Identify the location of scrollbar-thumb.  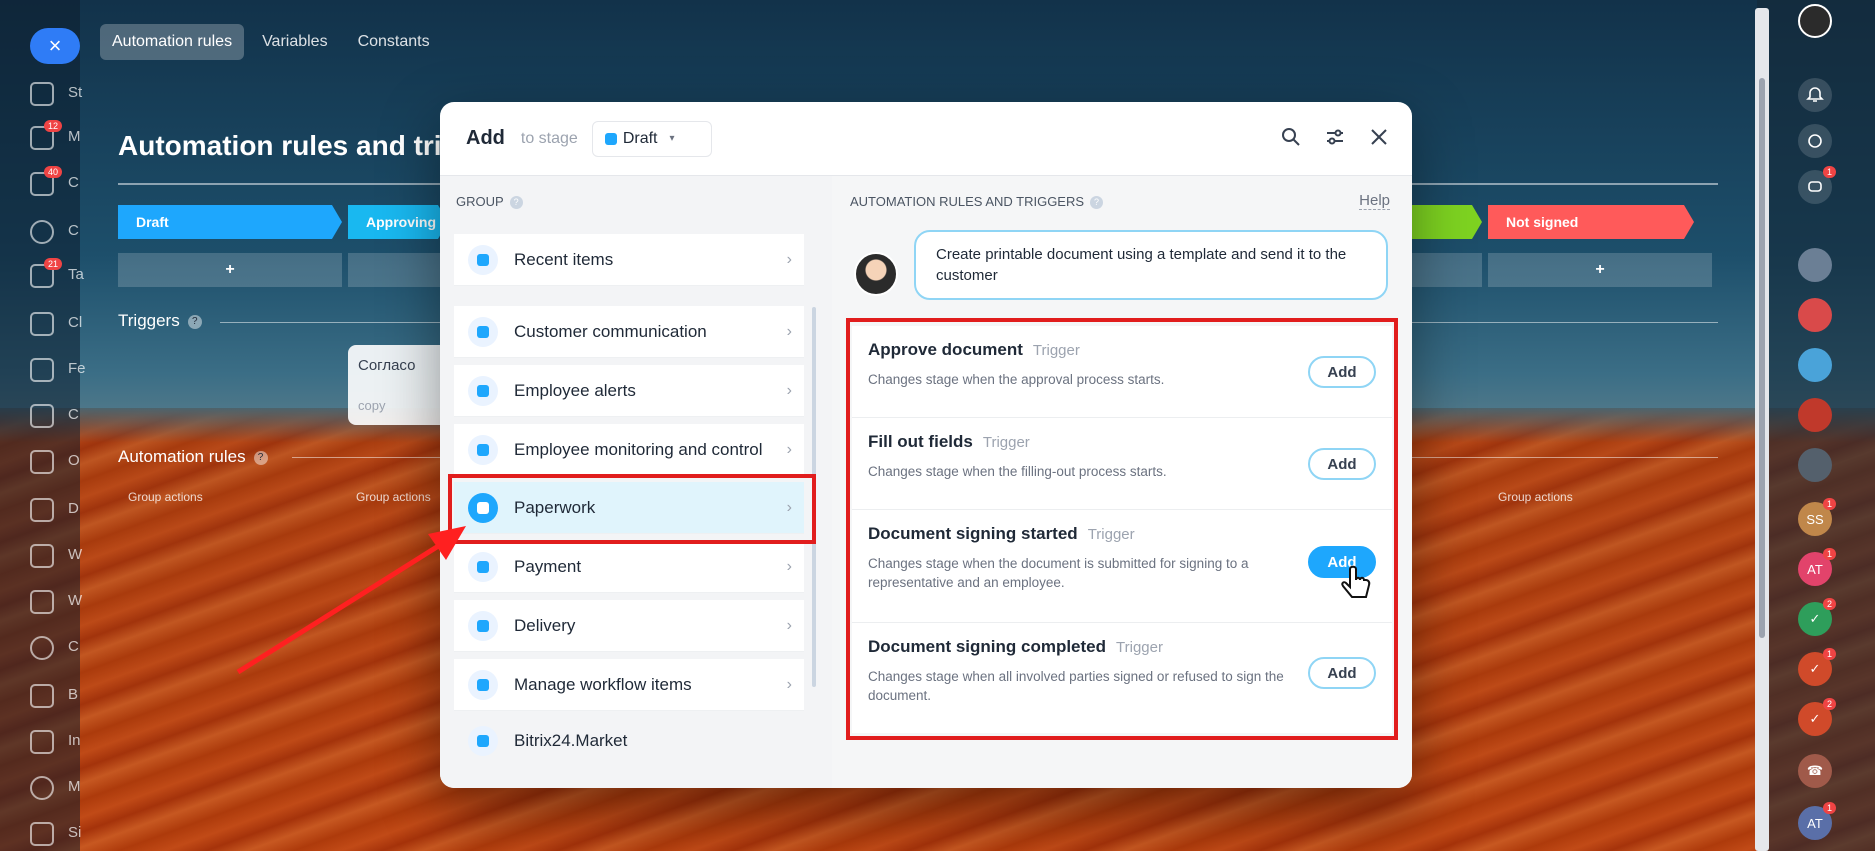
(1762, 358).